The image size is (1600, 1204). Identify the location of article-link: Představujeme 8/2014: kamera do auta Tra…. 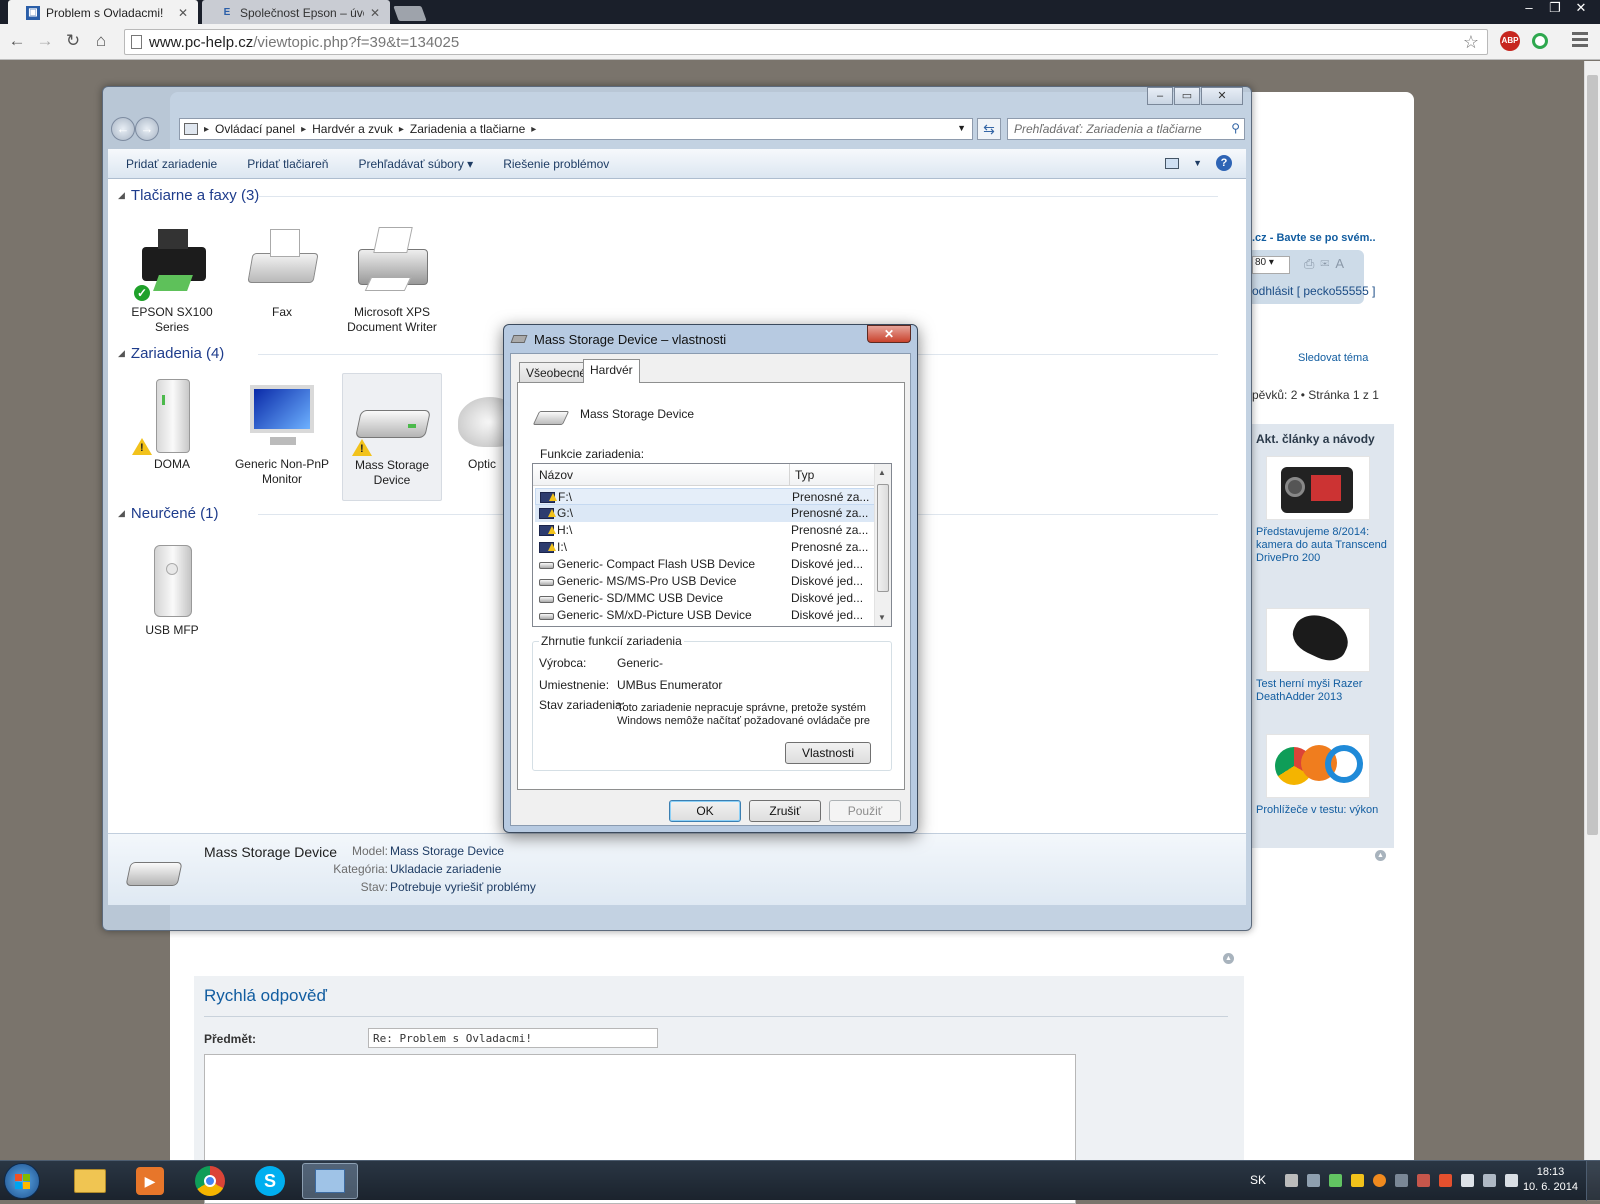
(1323, 510).